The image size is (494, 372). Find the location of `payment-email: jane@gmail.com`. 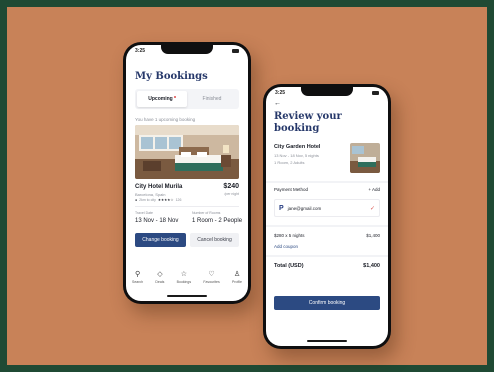

payment-email: jane@gmail.com is located at coordinates (304, 208).